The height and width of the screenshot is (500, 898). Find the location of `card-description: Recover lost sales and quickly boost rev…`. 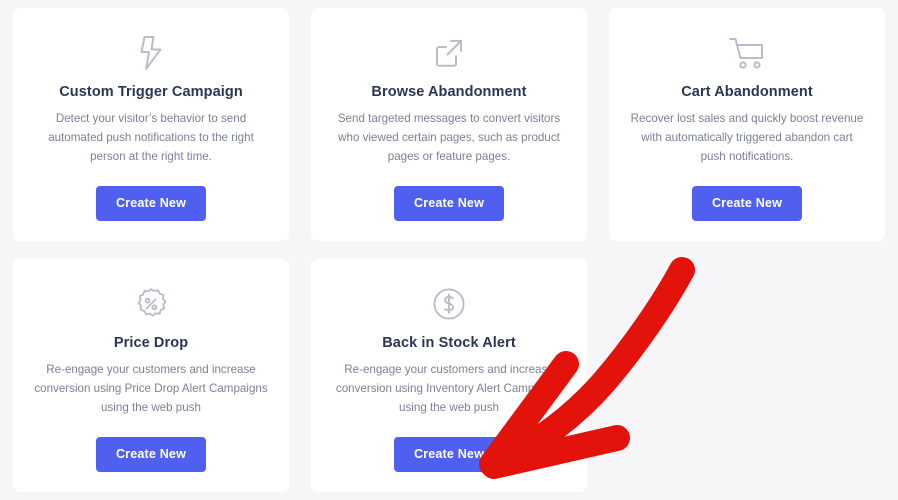

card-description: Recover lost sales and quickly boost rev… is located at coordinates (747, 137).